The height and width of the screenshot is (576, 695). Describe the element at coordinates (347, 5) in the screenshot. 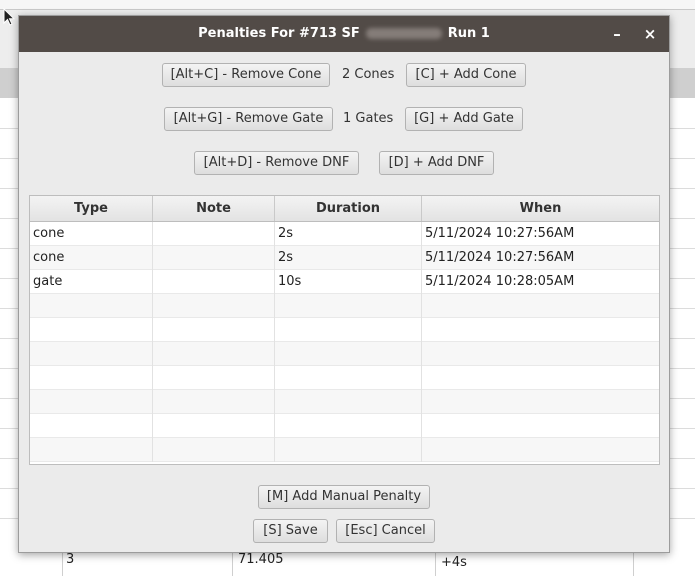

I see `background-toolbar` at that location.